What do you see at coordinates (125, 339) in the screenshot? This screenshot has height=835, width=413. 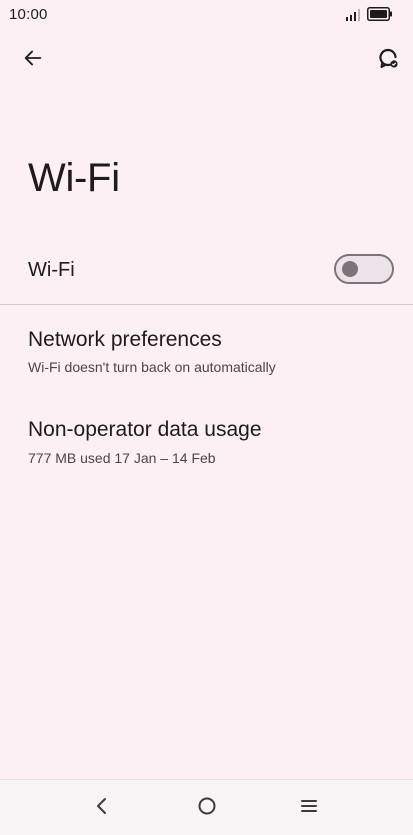 I see `network-preferences-title: Network preferences` at bounding box center [125, 339].